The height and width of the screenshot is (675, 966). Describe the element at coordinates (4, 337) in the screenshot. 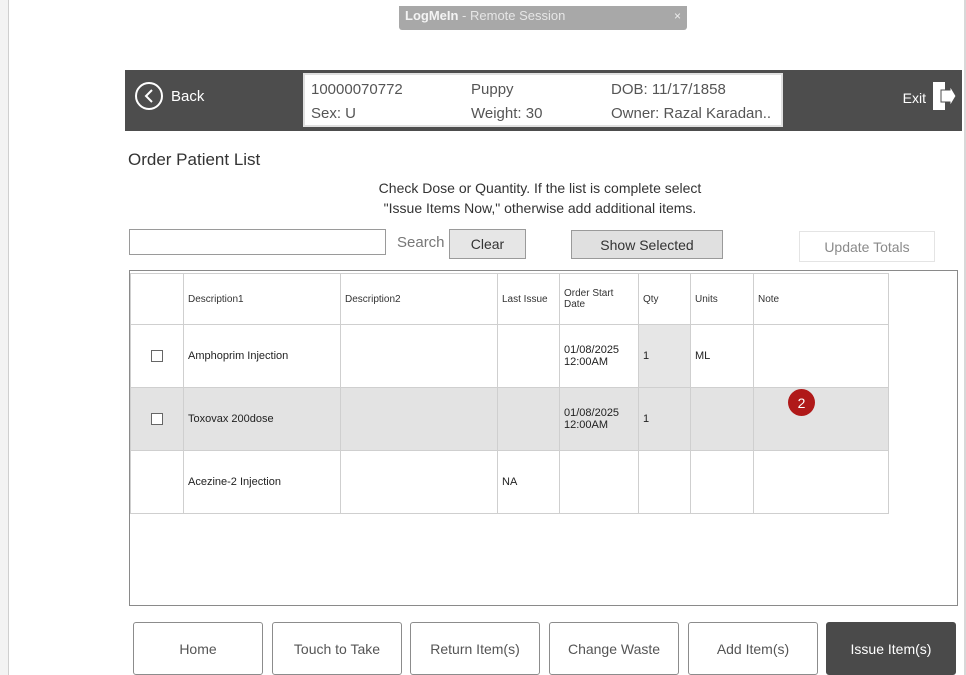

I see `window-left-edge` at that location.